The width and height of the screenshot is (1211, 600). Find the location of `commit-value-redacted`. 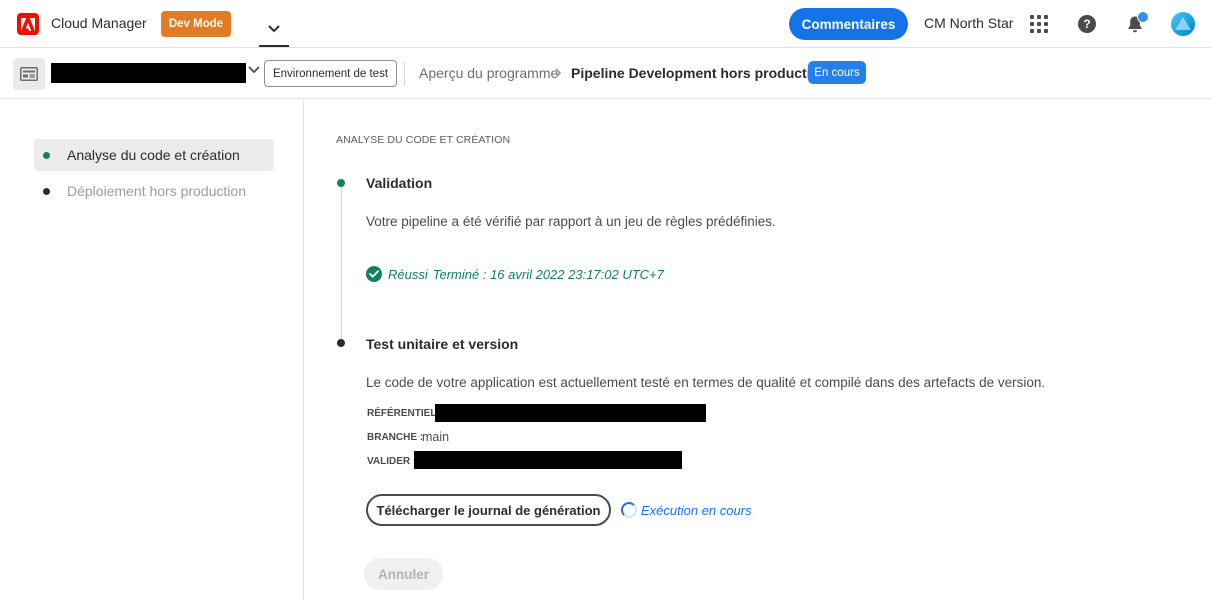

commit-value-redacted is located at coordinates (548, 460).